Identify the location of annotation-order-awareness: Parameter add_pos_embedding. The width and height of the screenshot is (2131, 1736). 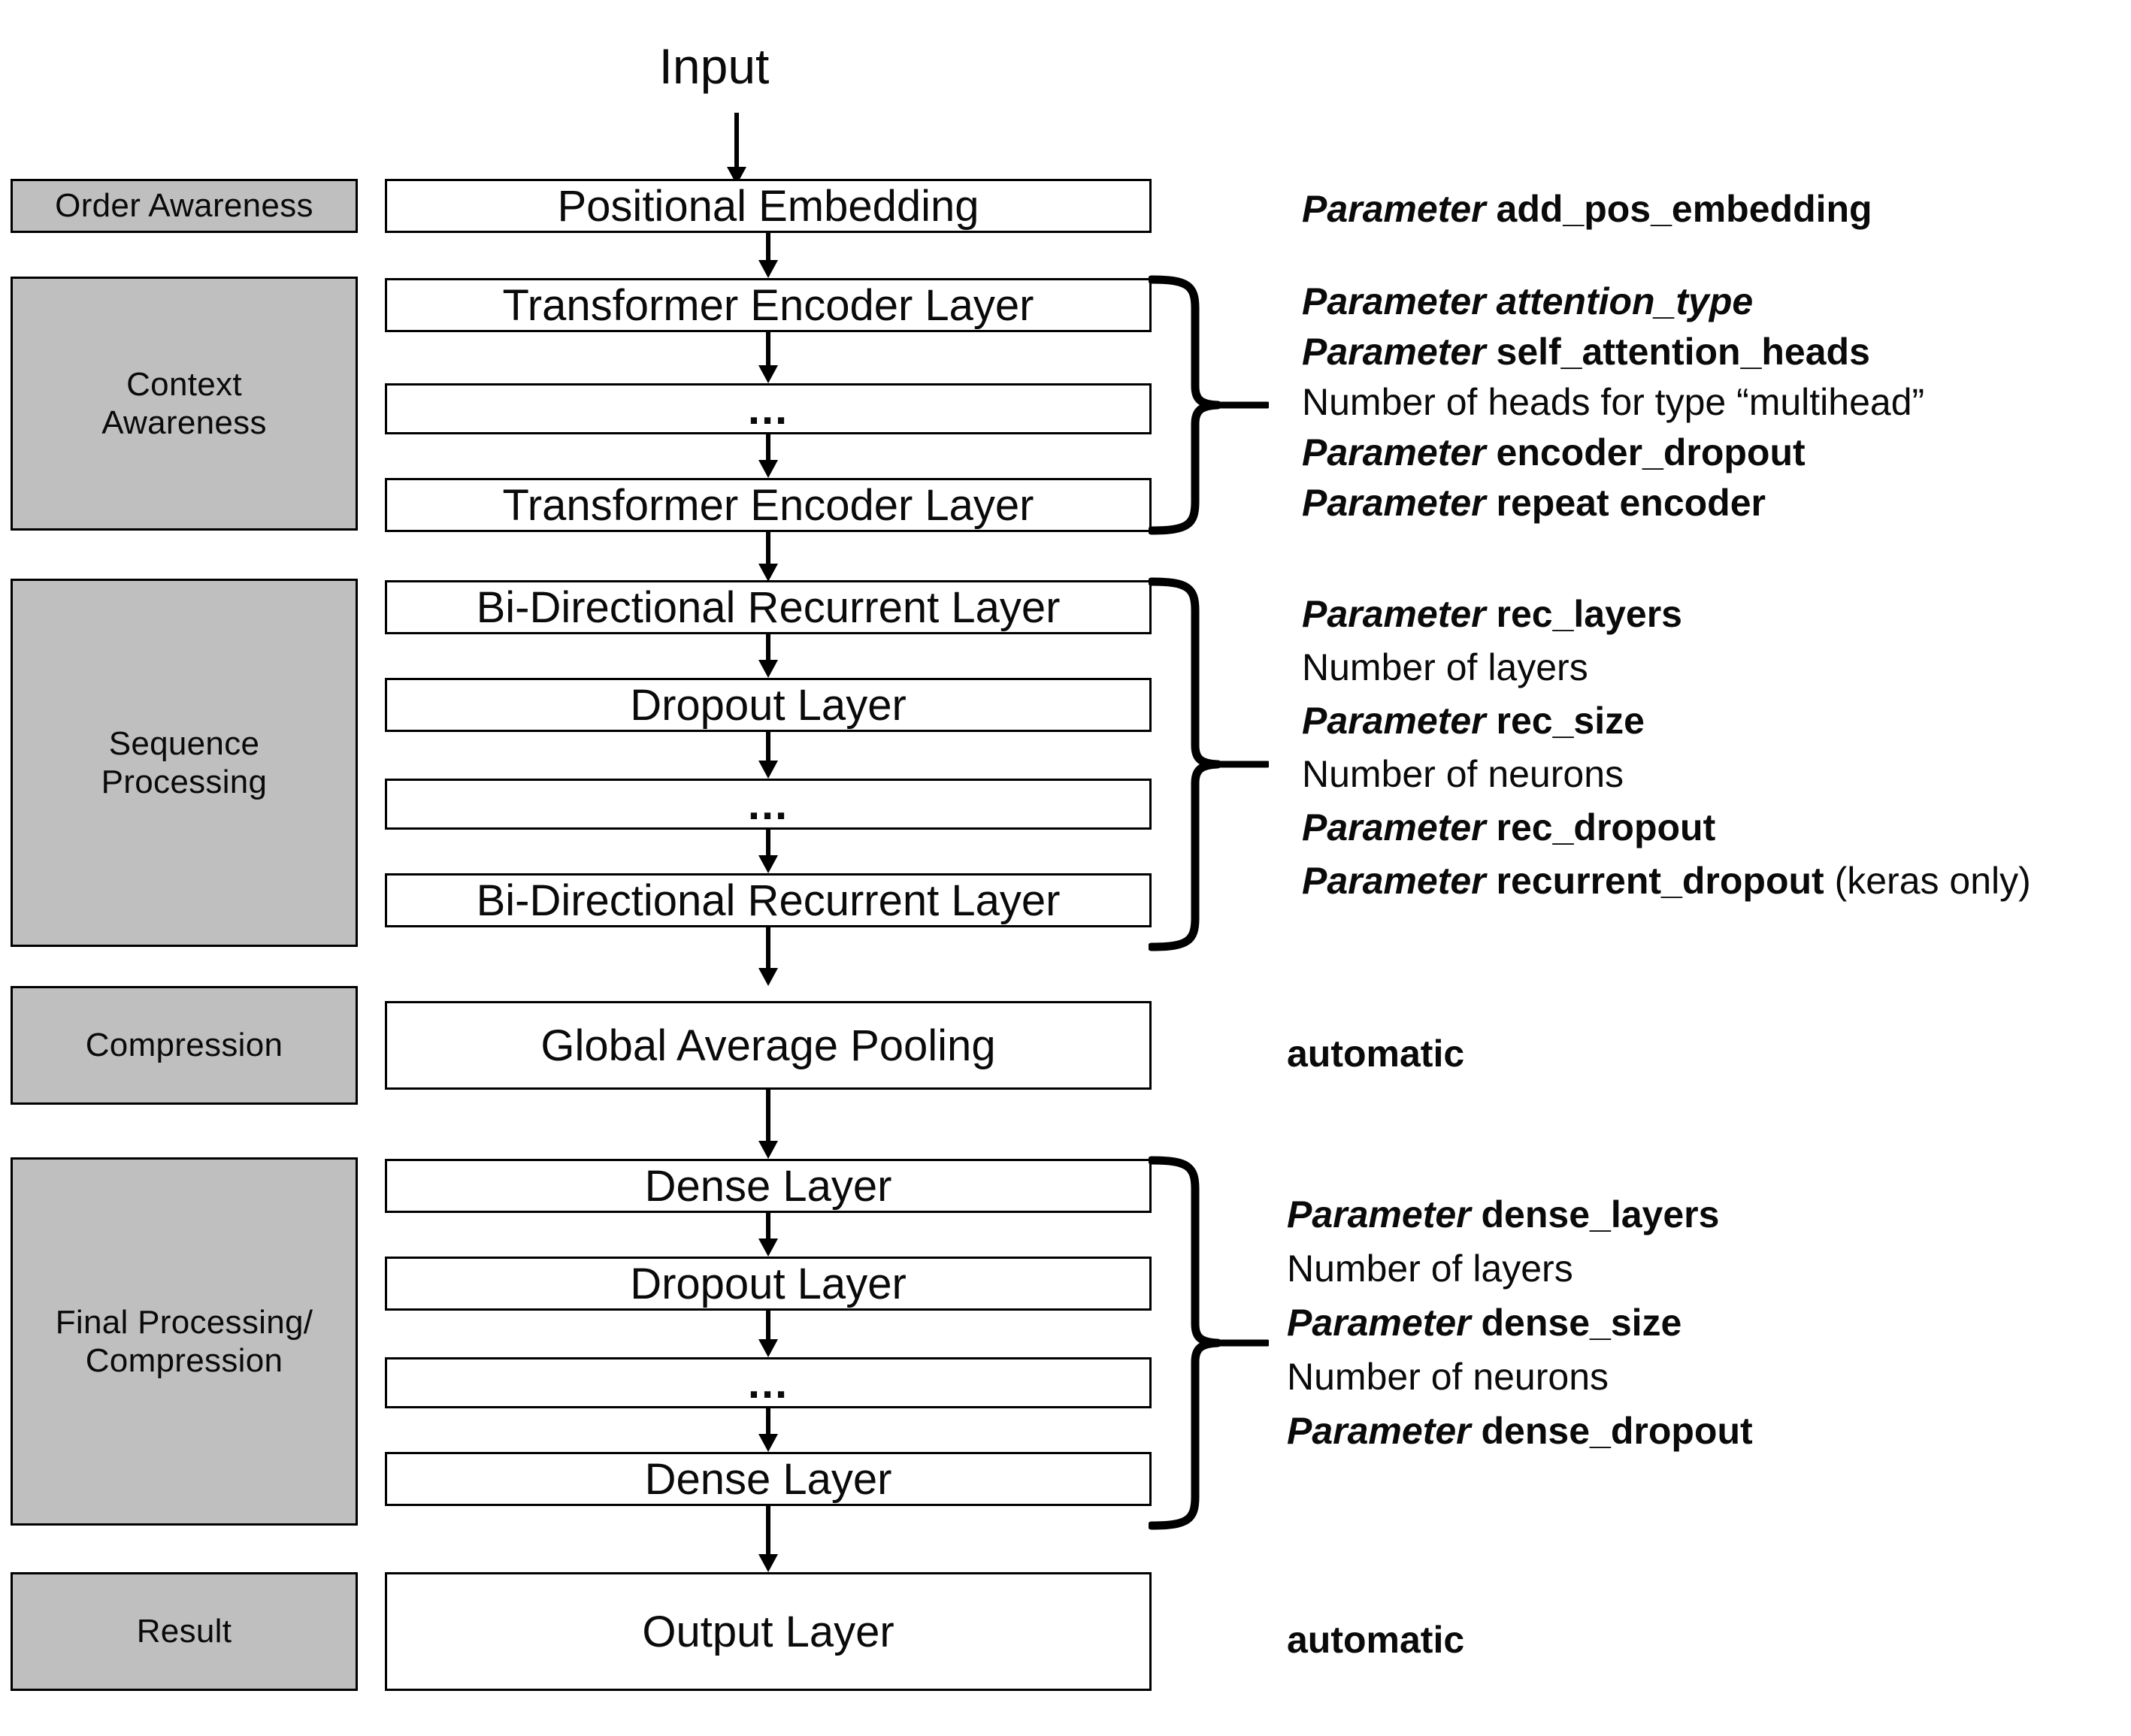
(1587, 209).